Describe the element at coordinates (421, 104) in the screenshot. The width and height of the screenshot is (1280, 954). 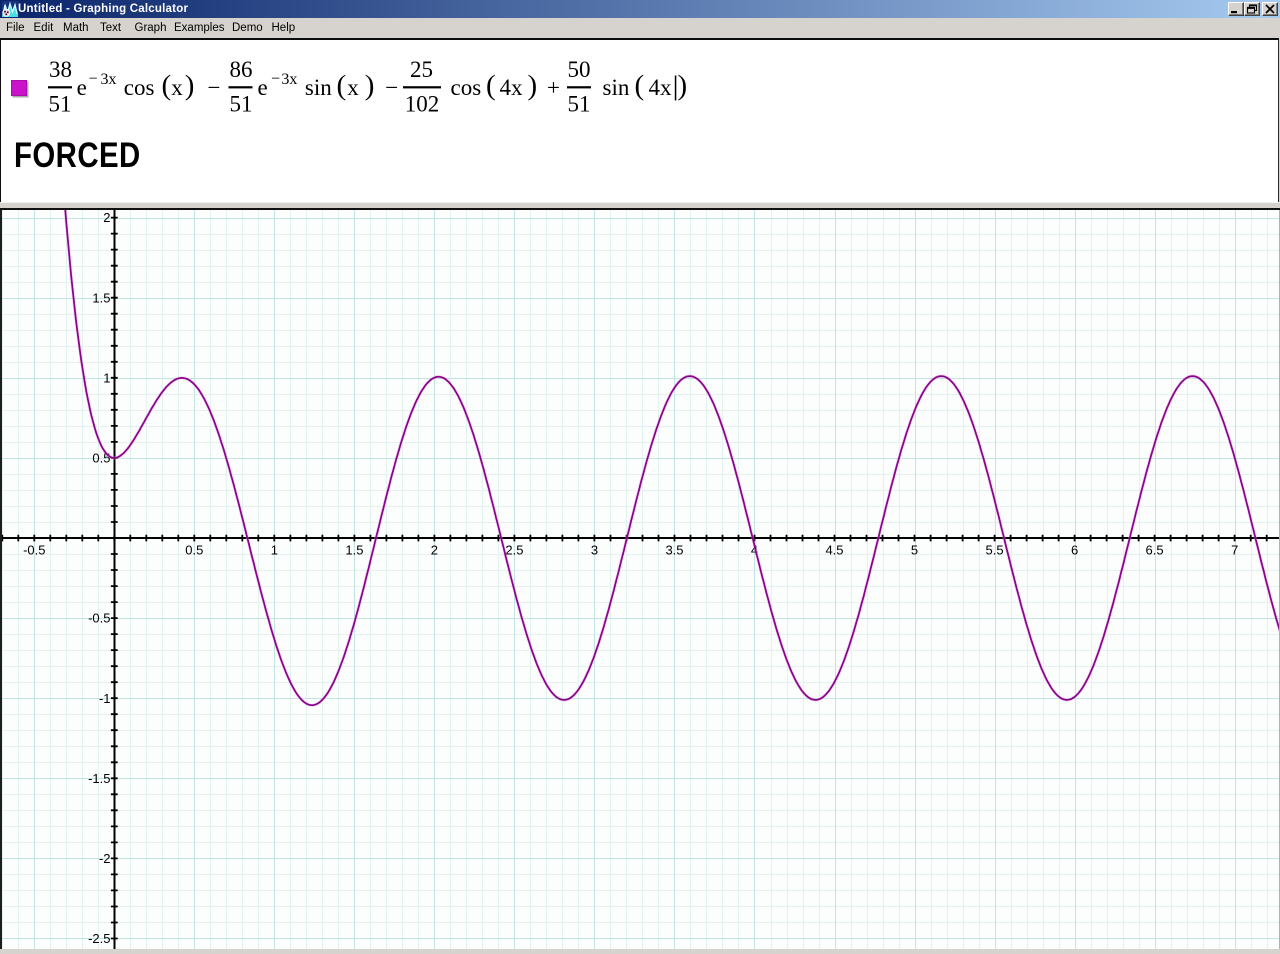
I see `svg-text: 102` at that location.